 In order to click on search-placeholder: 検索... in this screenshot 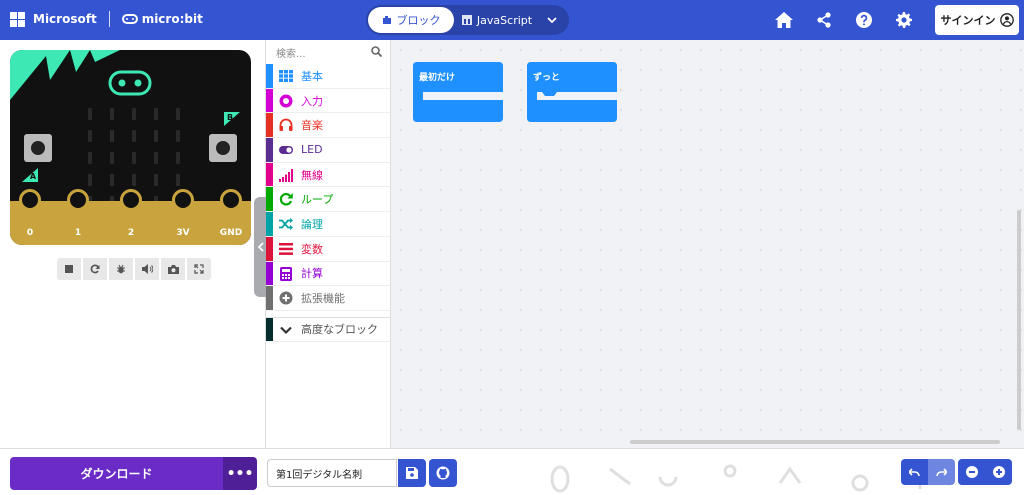, I will do `click(291, 54)`.